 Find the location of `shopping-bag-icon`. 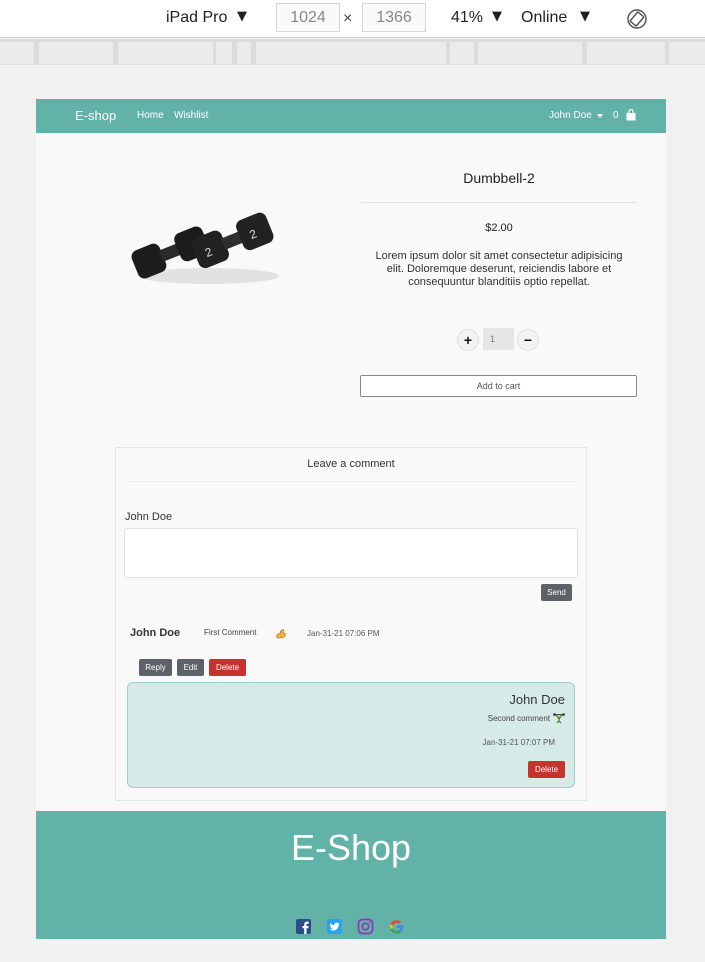

shopping-bag-icon is located at coordinates (631, 115).